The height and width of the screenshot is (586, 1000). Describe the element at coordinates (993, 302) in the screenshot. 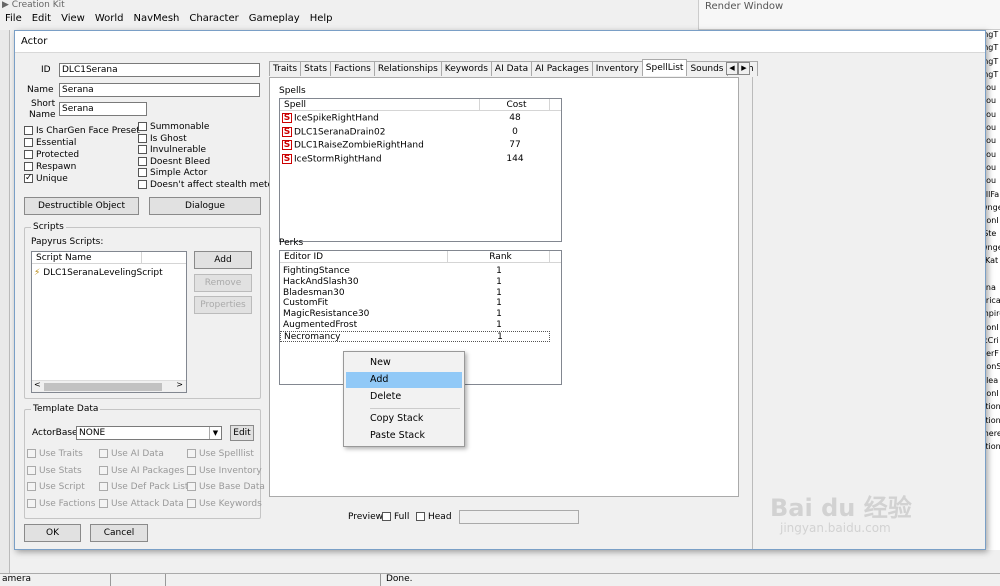

I see `list-item: erica` at that location.